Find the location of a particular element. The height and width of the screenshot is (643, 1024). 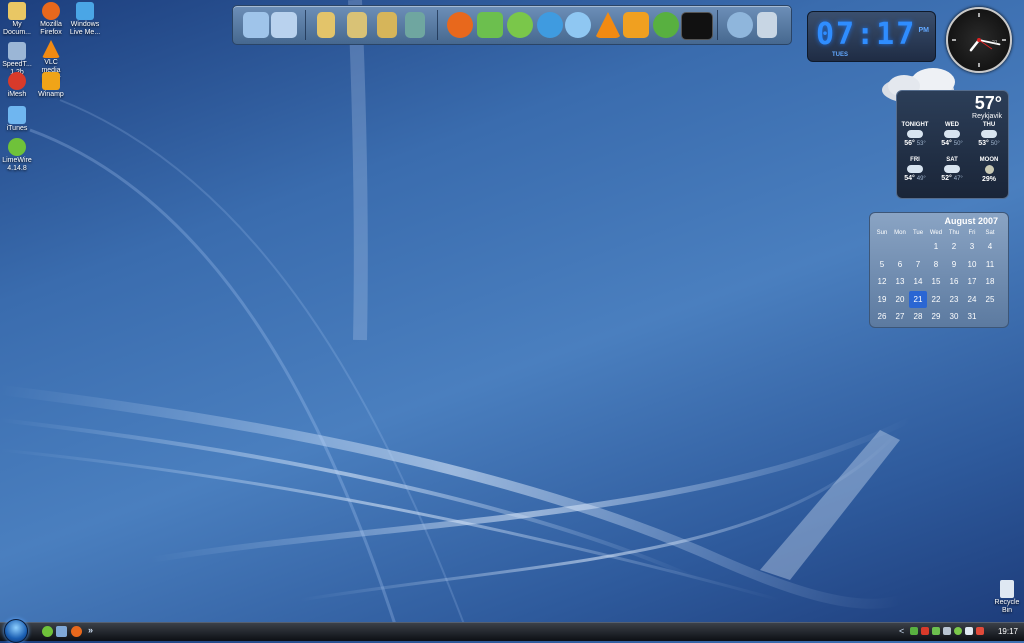

forecast-fri: FRI 54° 49° is located at coordinates (915, 169).